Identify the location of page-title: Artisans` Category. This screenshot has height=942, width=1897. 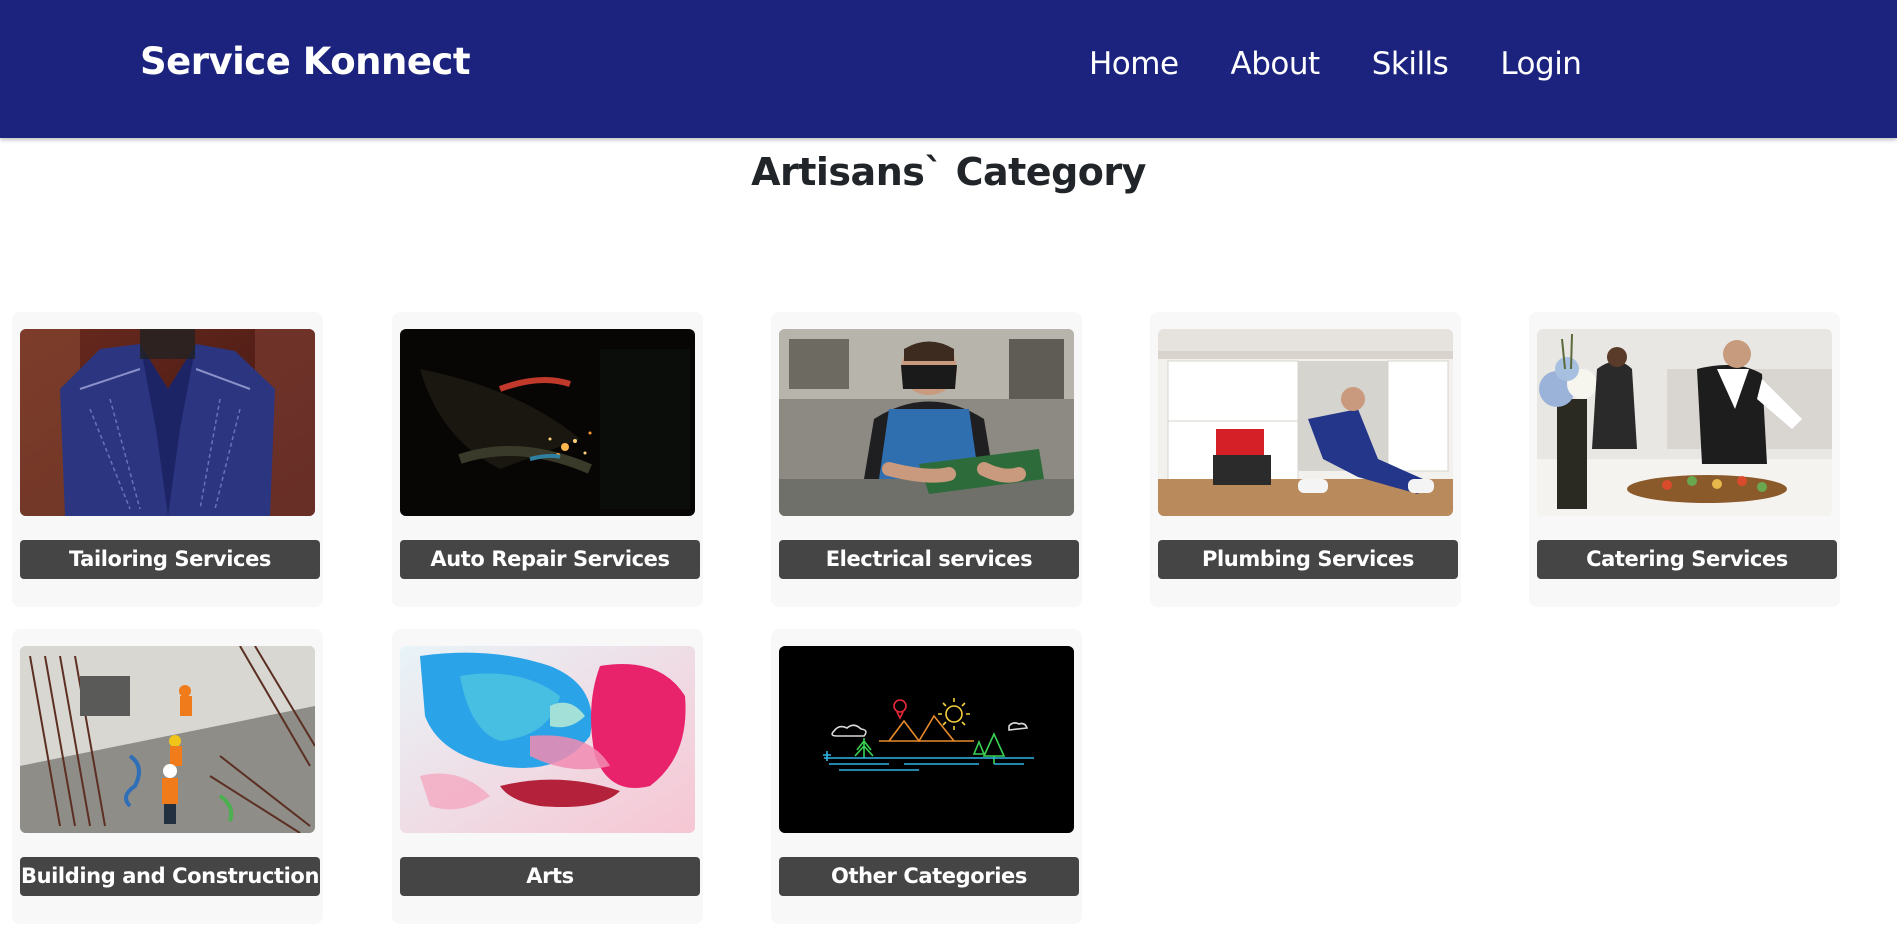
(948, 172).